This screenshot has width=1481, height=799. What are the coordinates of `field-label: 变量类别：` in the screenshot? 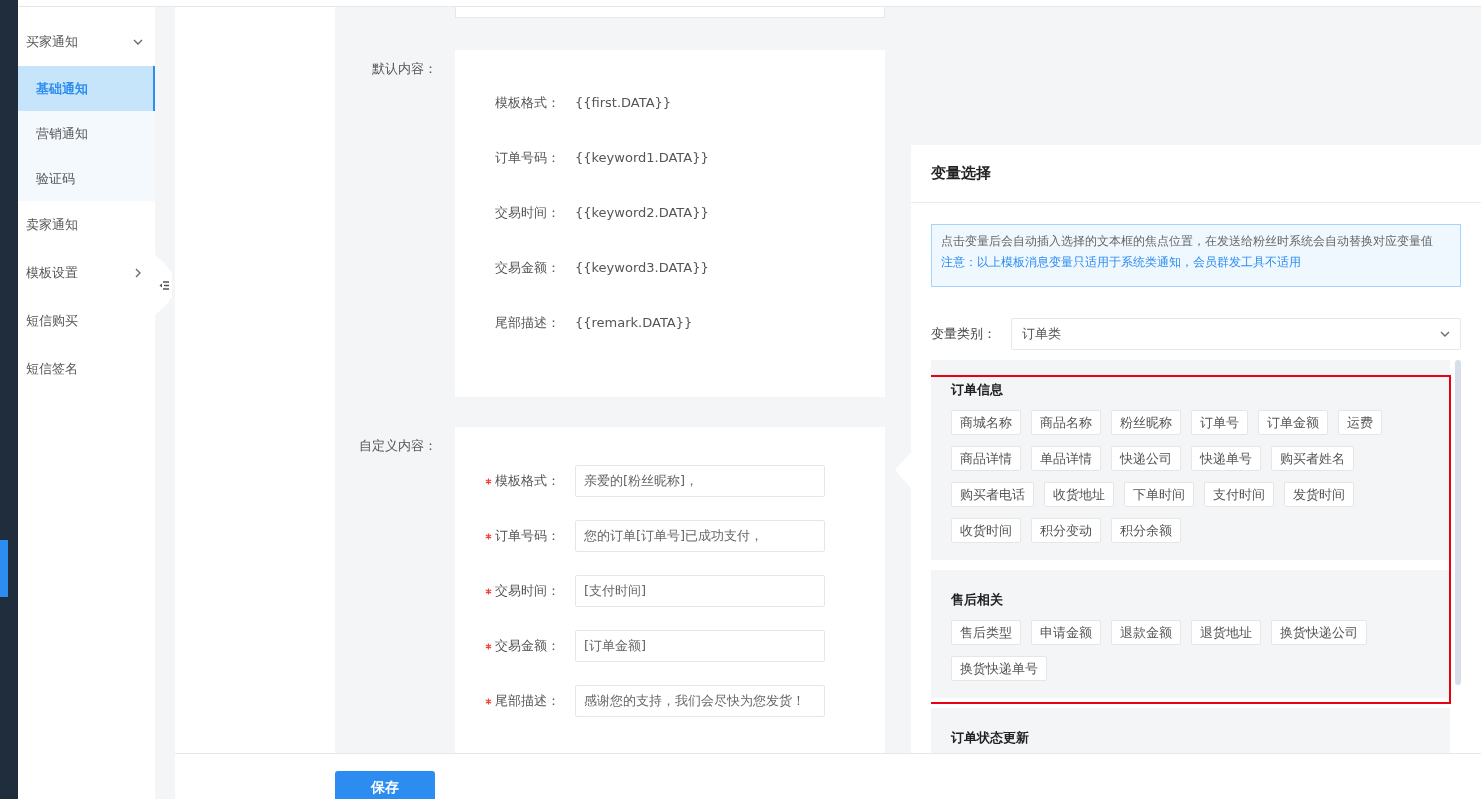 It's located at (964, 334).